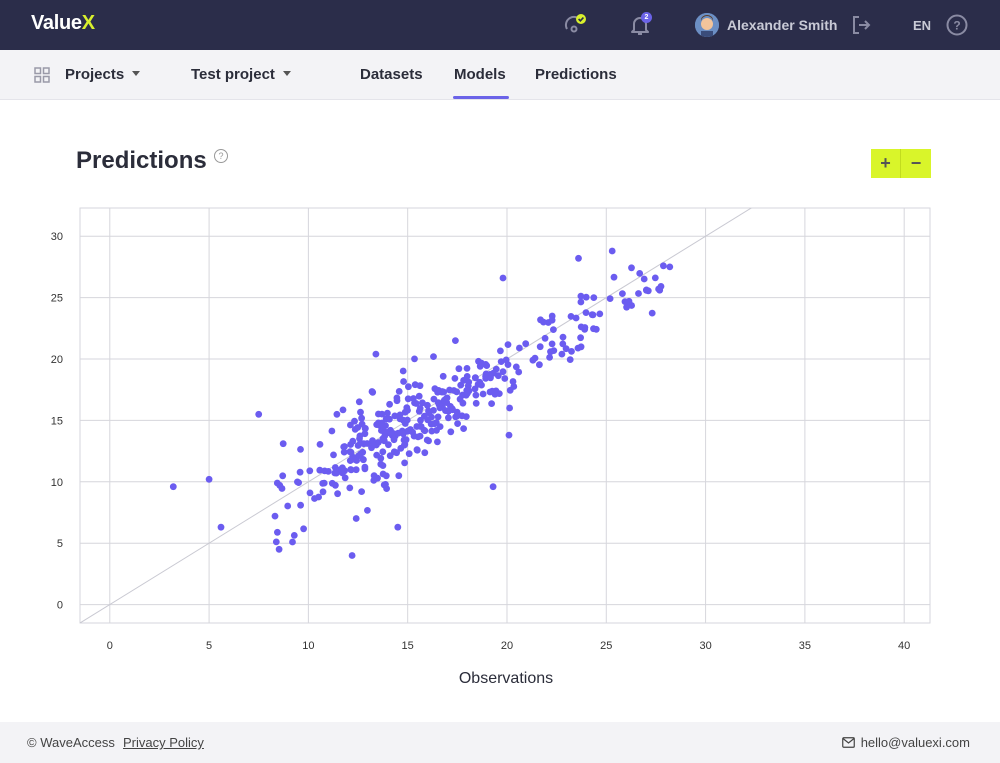 The image size is (1000, 763). Describe the element at coordinates (42, 77) in the screenshot. I see `grid-icon` at that location.